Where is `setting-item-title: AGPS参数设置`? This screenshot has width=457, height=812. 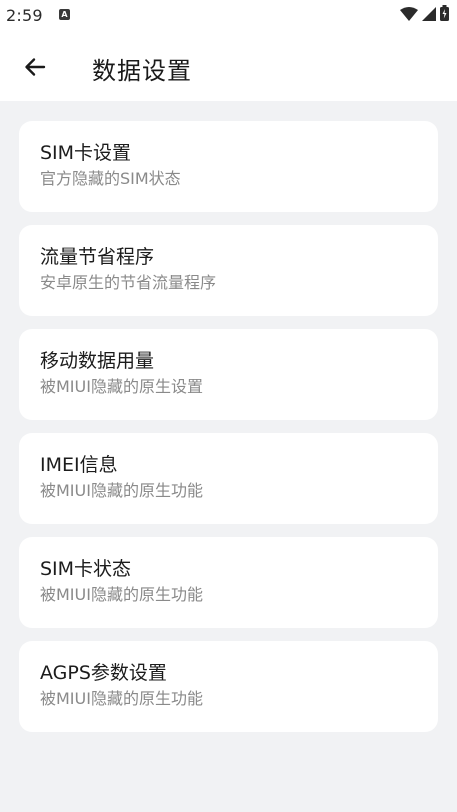 setting-item-title: AGPS参数设置 is located at coordinates (103, 673).